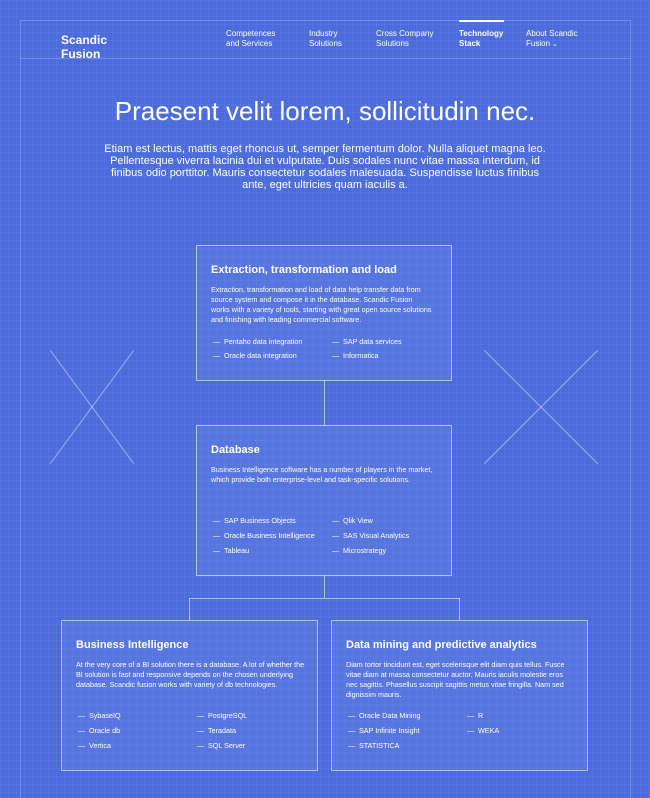  Describe the element at coordinates (374, 745) in the screenshot. I see `list-item: — STATISTICA` at that location.